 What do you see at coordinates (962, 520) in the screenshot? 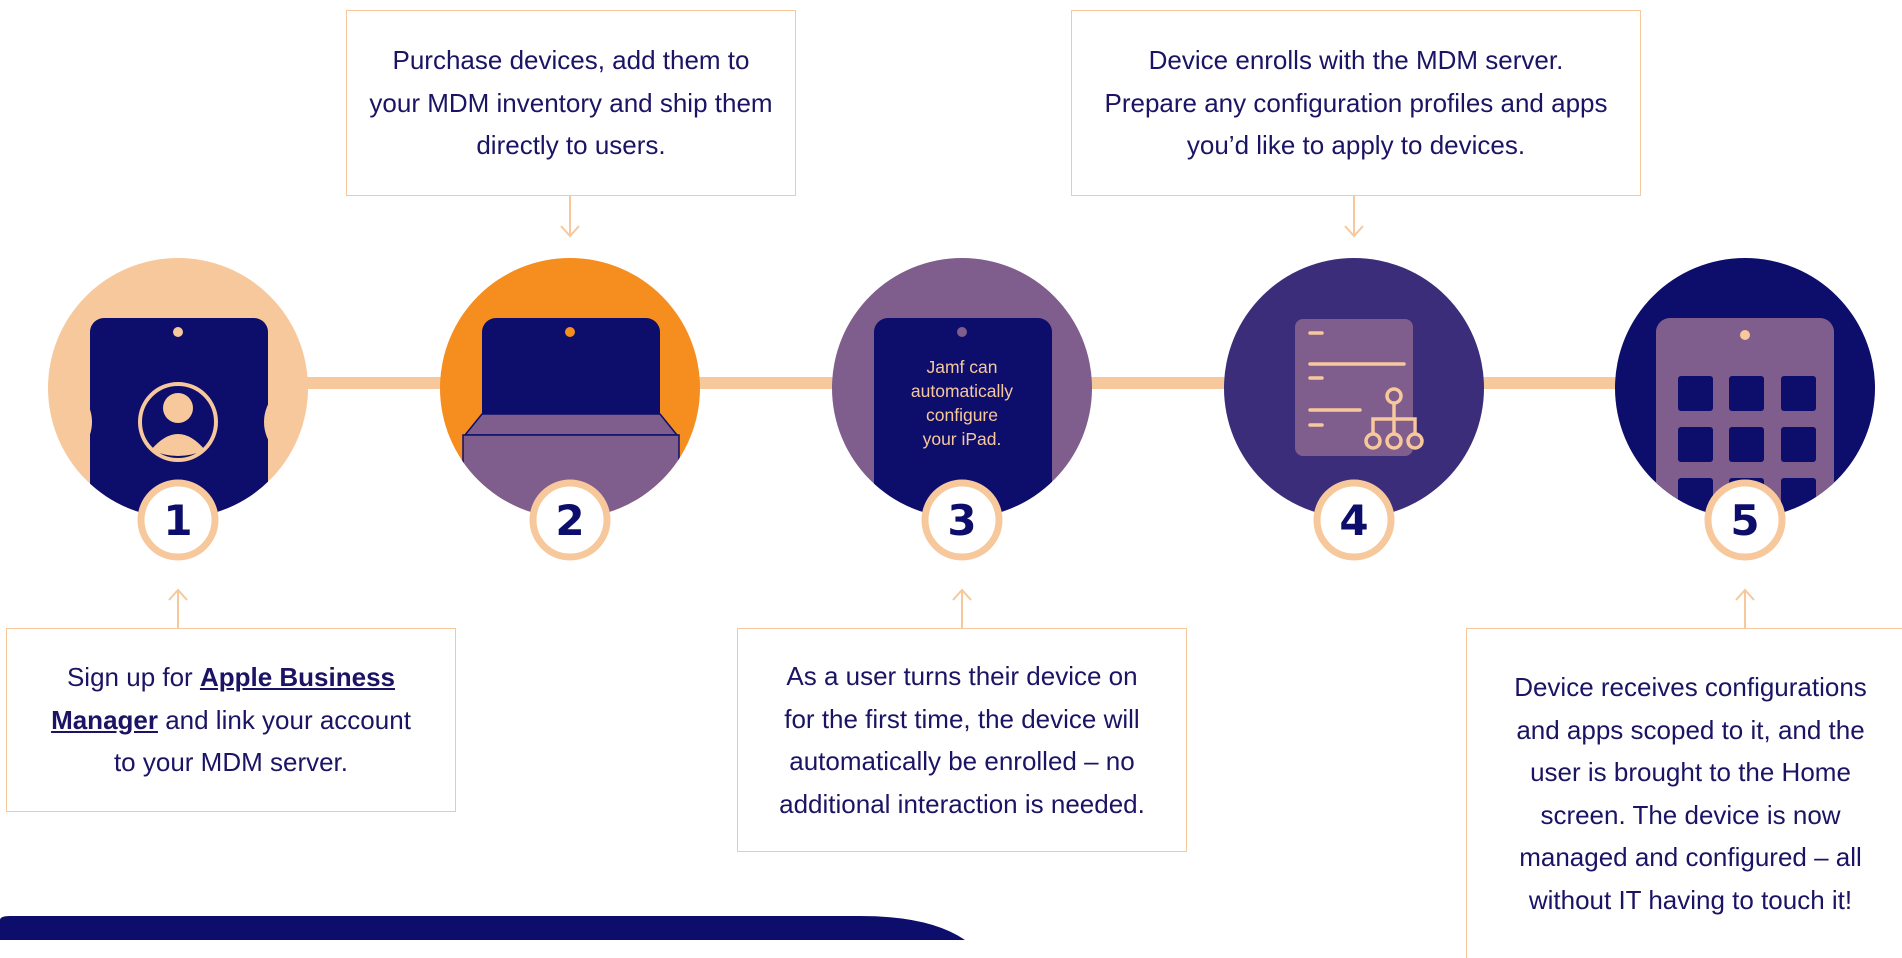
I see `step-number-3: 3` at bounding box center [962, 520].